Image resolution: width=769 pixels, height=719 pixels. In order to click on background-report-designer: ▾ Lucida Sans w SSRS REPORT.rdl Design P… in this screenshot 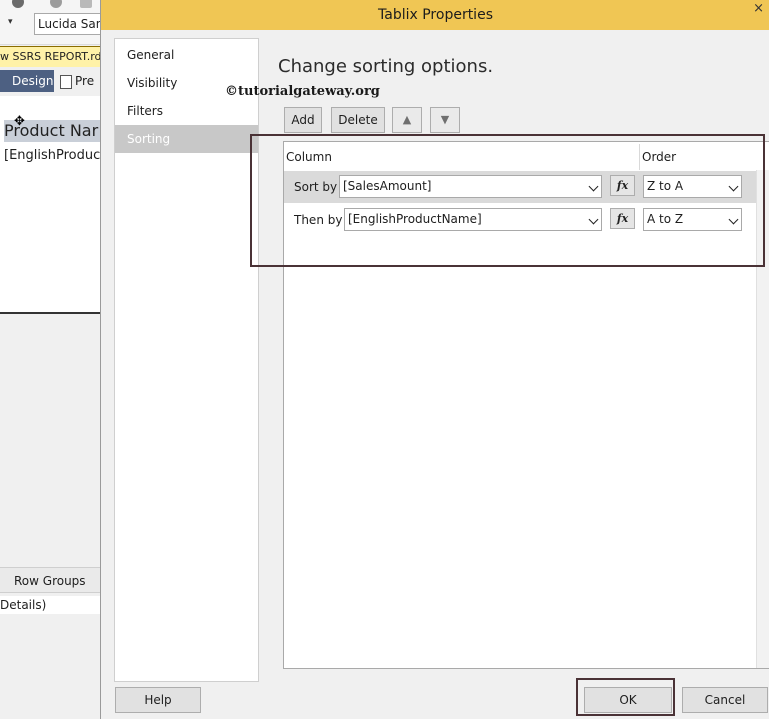, I will do `click(50, 359)`.